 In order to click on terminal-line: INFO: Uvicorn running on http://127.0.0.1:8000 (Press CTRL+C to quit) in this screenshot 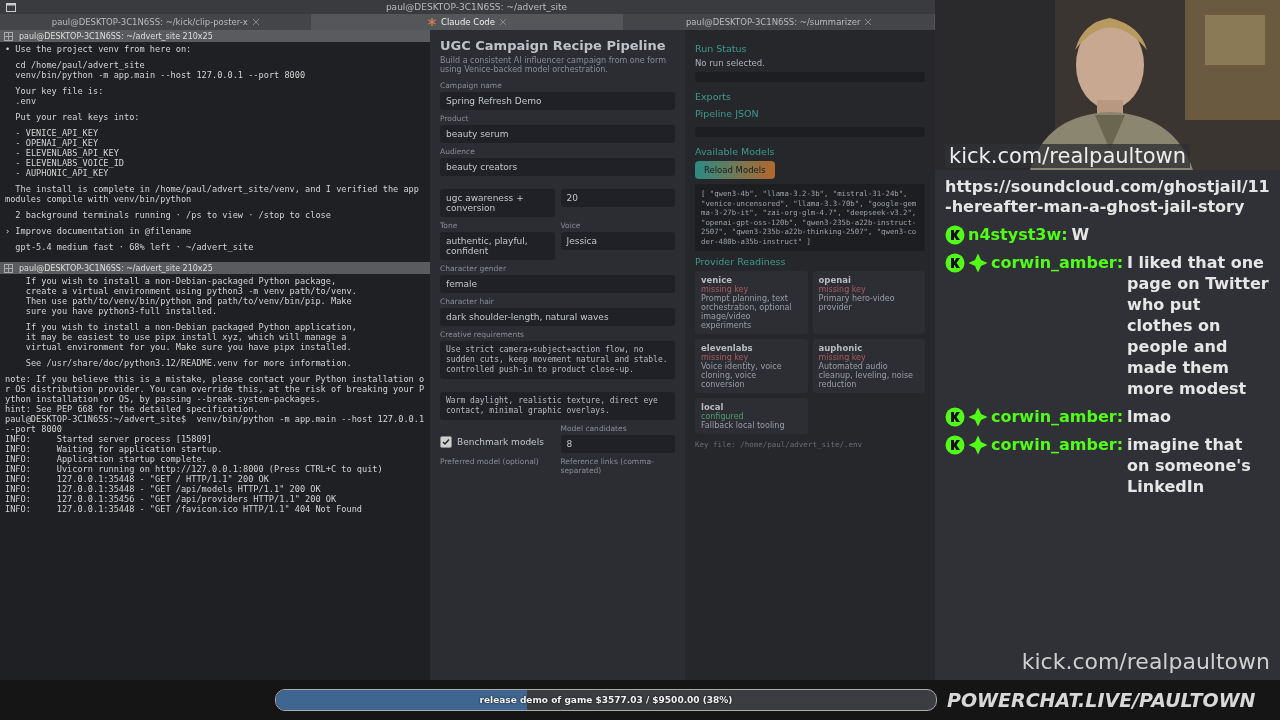, I will do `click(194, 469)`.